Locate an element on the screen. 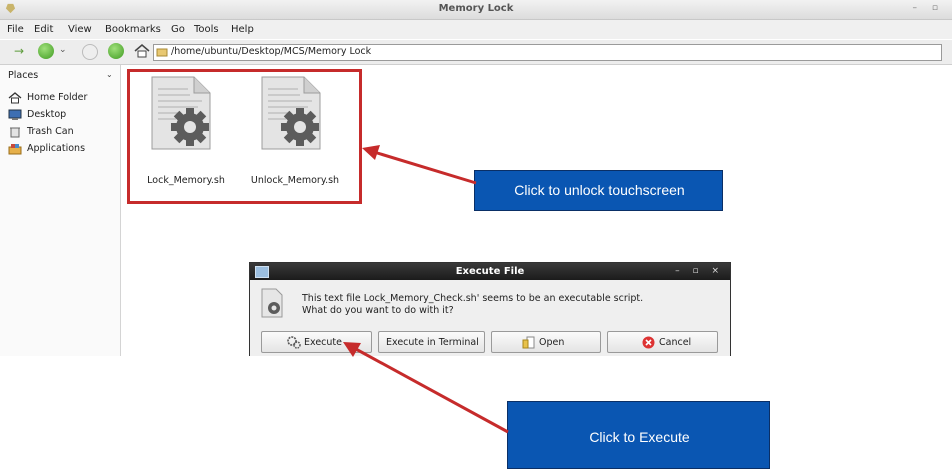 The image size is (952, 469). menu-go: Go is located at coordinates (178, 29).